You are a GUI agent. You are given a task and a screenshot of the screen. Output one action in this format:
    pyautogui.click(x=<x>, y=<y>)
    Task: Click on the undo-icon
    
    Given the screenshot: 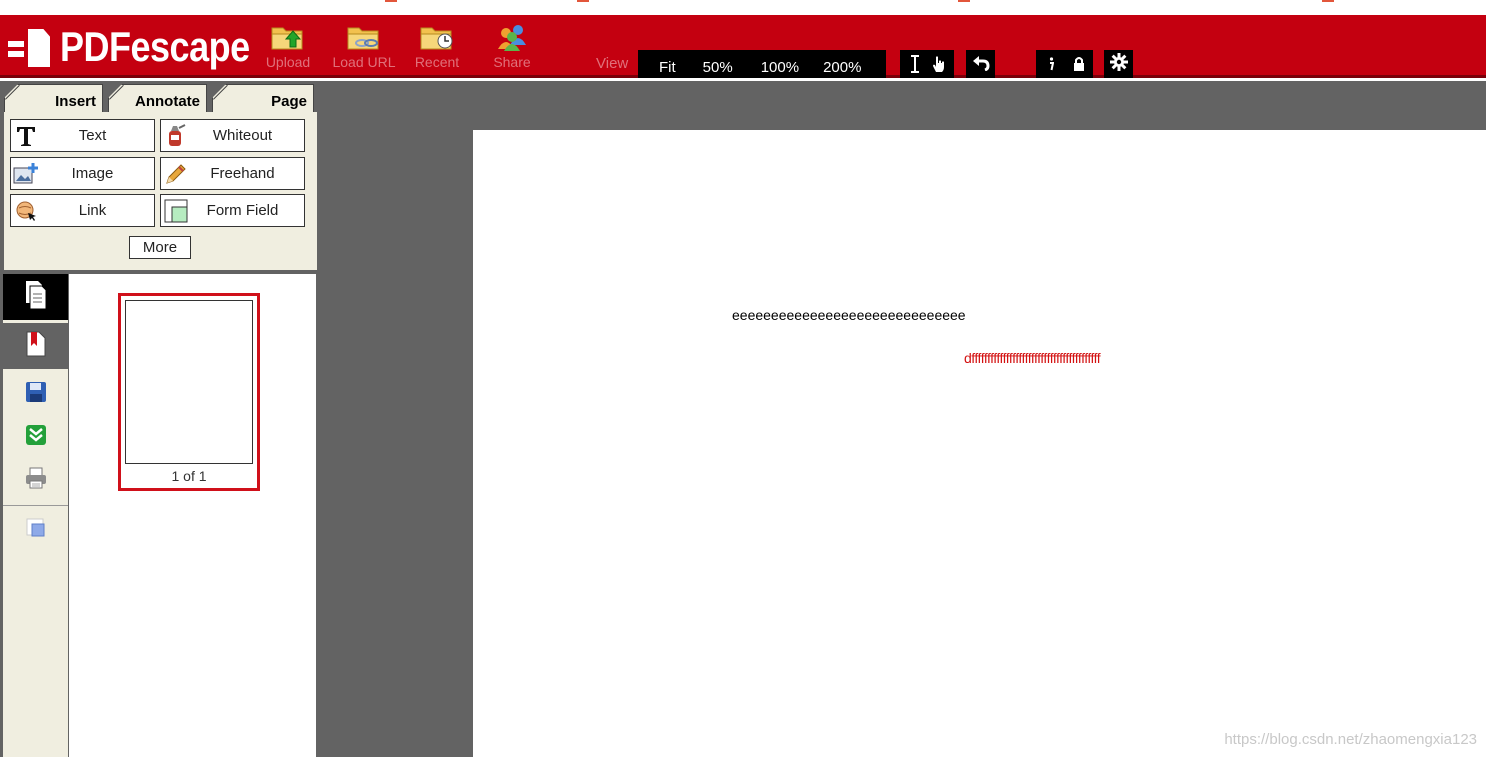 What is the action you would take?
    pyautogui.click(x=981, y=64)
    